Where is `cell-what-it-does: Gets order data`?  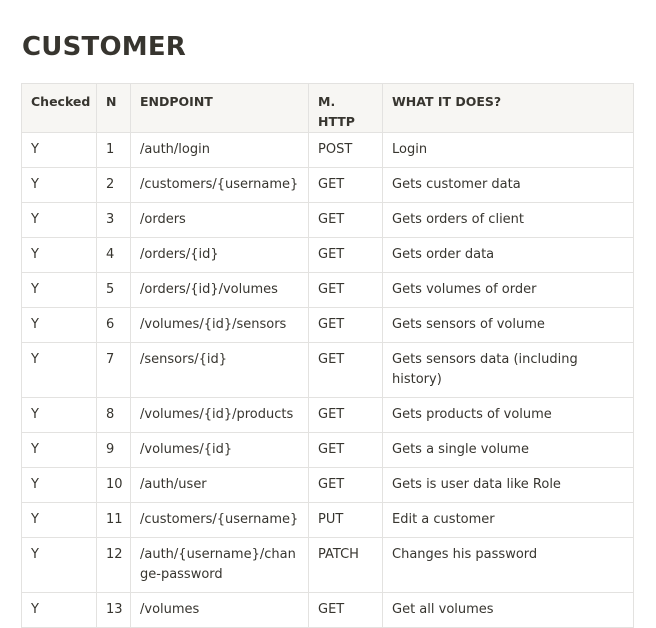
cell-what-it-does: Gets order data is located at coordinates (508, 255).